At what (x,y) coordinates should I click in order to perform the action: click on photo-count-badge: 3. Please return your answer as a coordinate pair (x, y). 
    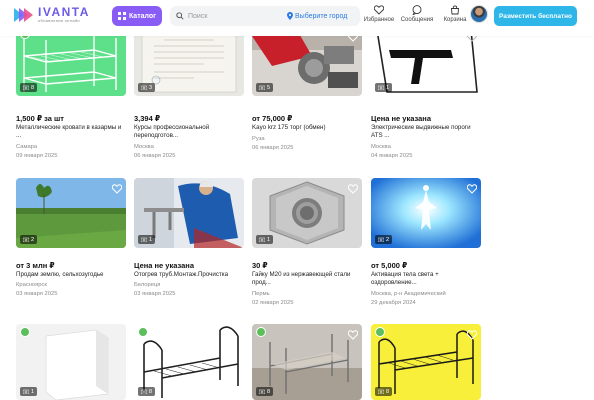
    Looking at the image, I should click on (147, 87).